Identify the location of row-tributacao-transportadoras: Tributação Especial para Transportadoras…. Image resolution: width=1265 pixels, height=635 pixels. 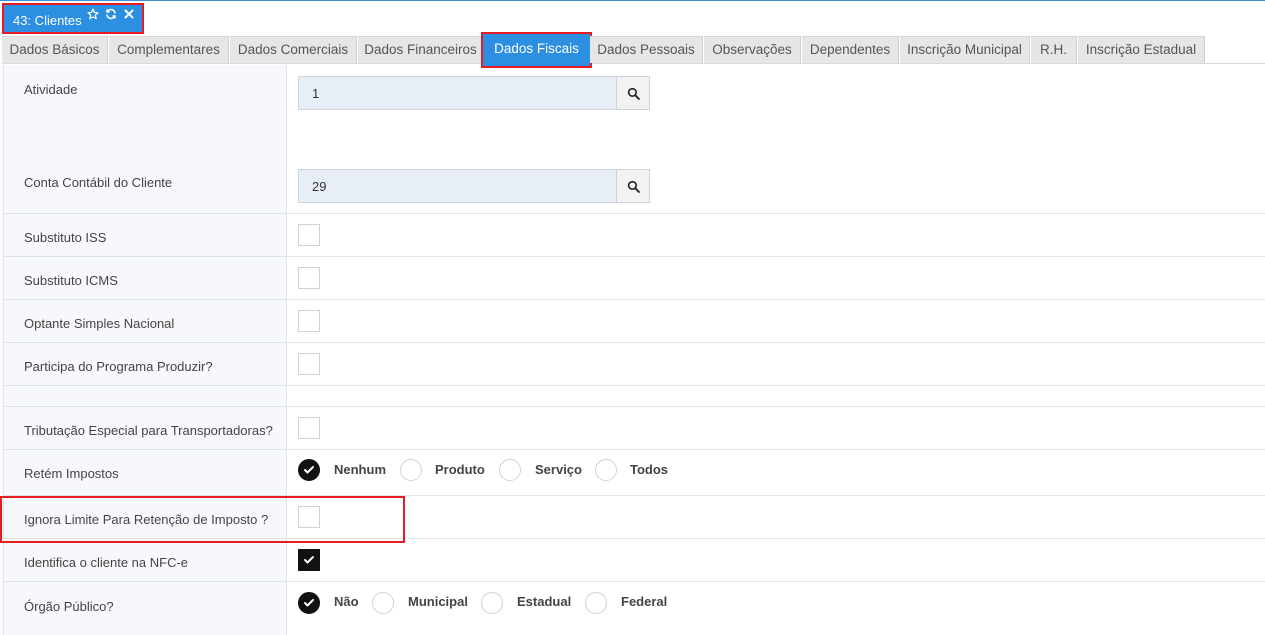
(634, 428).